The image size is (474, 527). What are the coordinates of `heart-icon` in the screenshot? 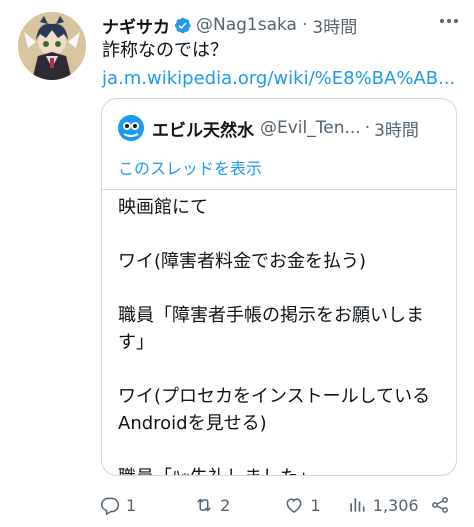 It's located at (294, 505).